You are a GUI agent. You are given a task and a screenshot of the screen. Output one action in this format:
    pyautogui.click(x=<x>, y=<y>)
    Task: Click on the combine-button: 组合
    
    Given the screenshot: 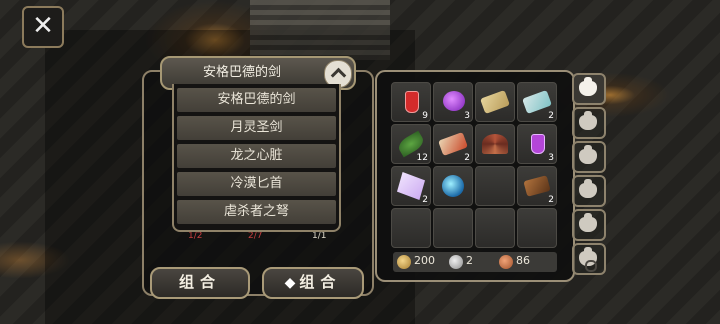 What is the action you would take?
    pyautogui.click(x=200, y=283)
    